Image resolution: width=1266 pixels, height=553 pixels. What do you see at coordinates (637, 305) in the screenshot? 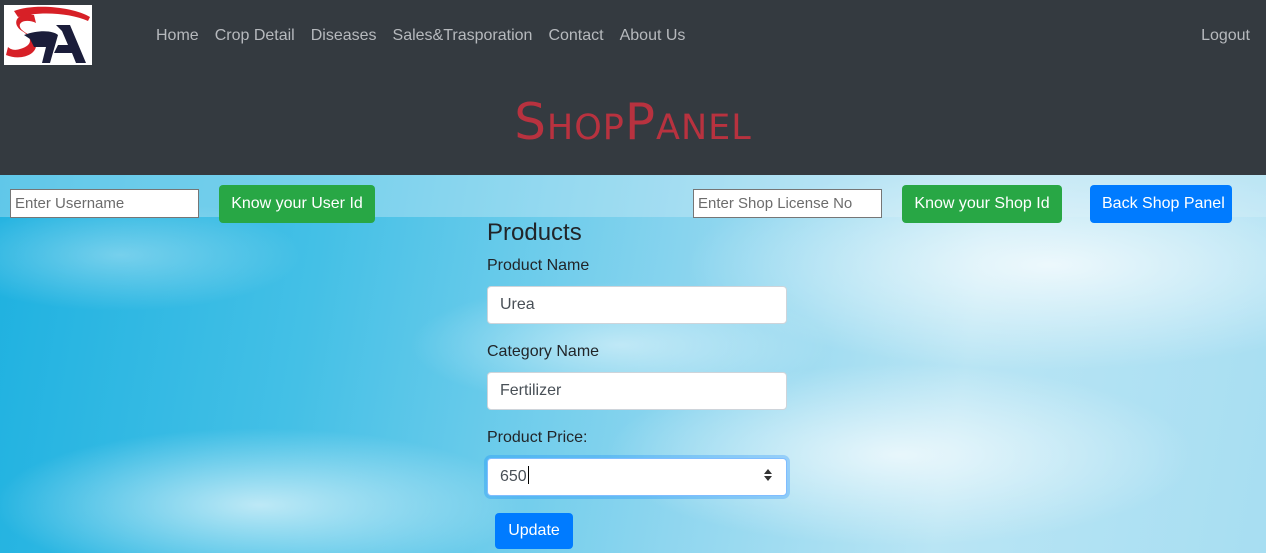
I see `product-name-input: Urea` at bounding box center [637, 305].